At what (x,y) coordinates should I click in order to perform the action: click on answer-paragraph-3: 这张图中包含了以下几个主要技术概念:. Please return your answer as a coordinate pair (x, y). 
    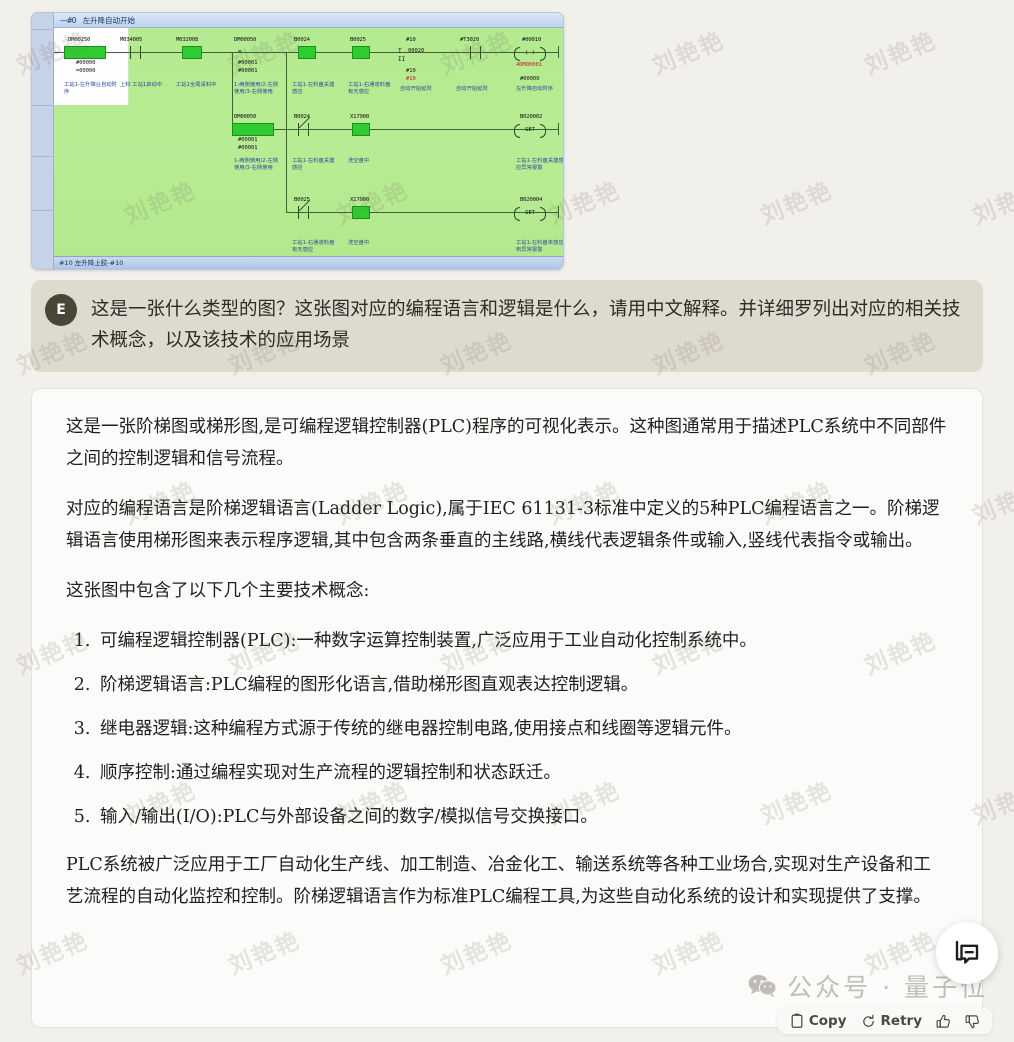
    Looking at the image, I should click on (218, 591).